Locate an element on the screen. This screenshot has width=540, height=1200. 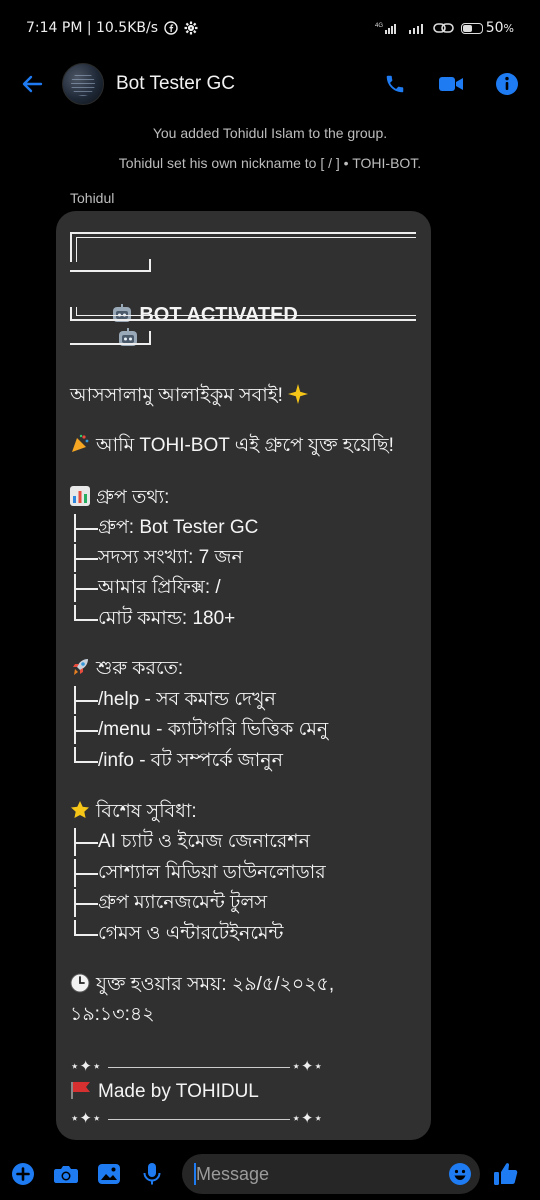
facebook-notification-icon is located at coordinates (171, 28).